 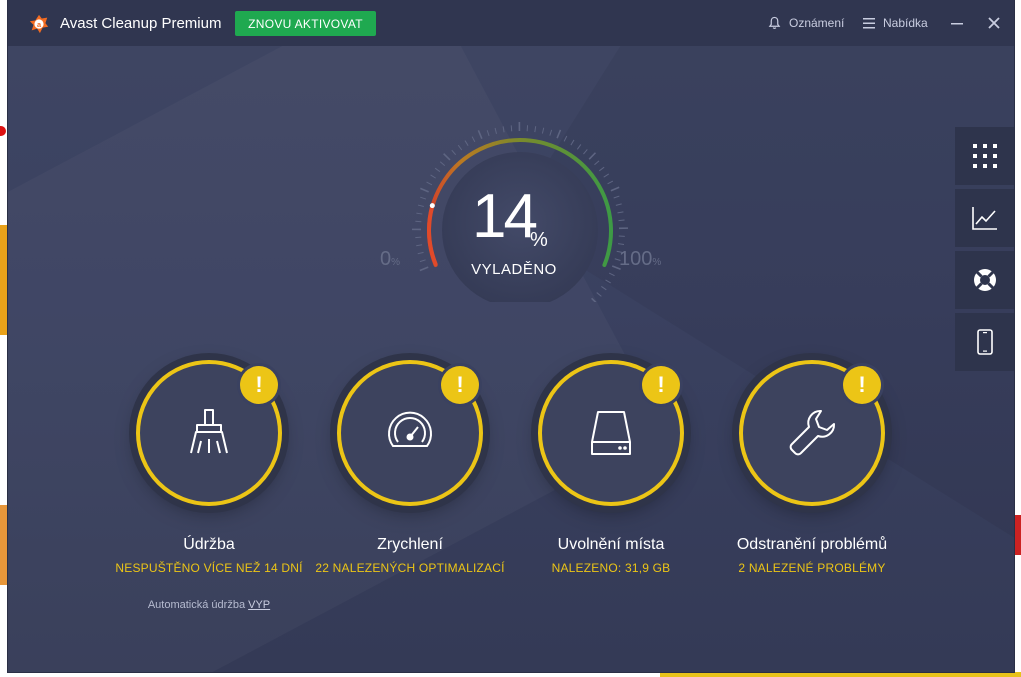 I want to click on auto-maintenance-setting: Automatická údržba VYP, so click(x=209, y=605).